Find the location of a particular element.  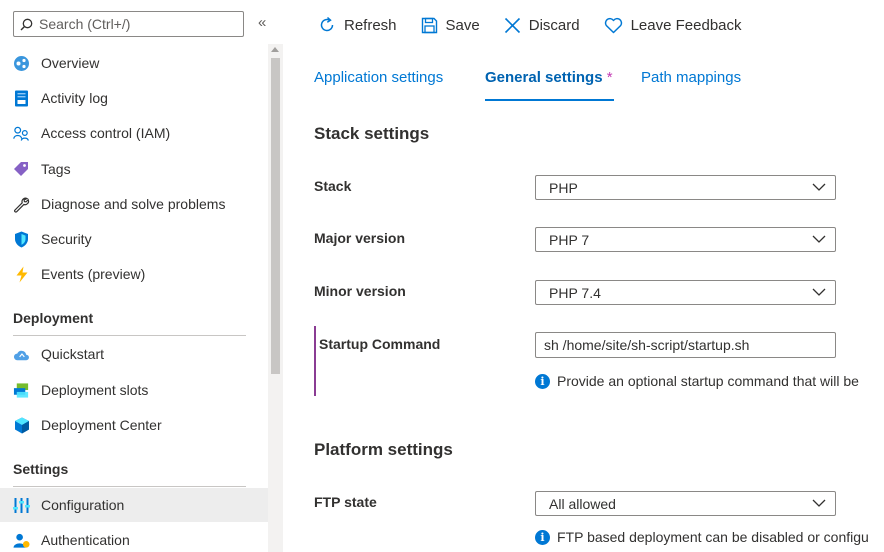

scroll-up-arrow-icon is located at coordinates (275, 49).